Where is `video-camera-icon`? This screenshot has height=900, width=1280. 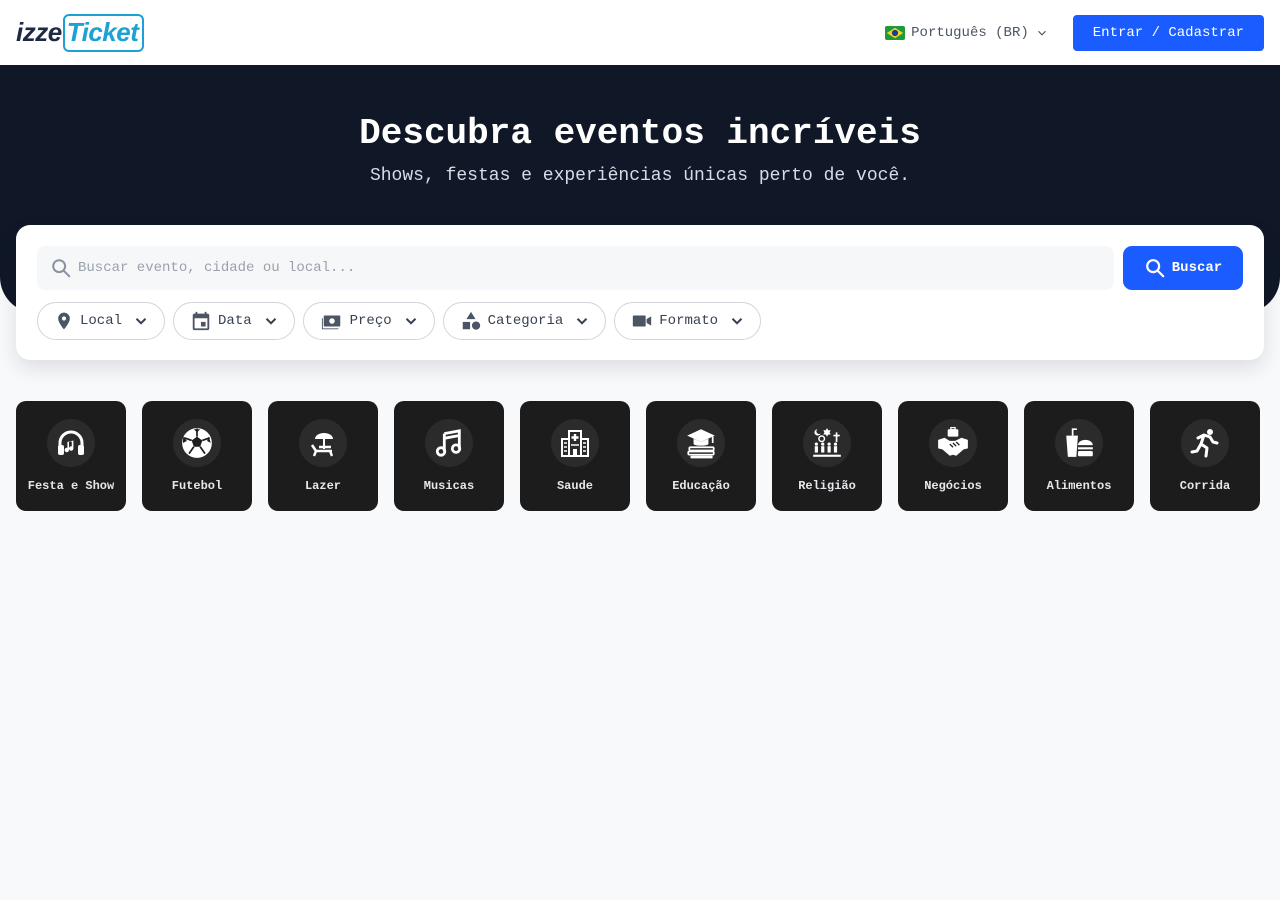
video-camera-icon is located at coordinates (642, 321).